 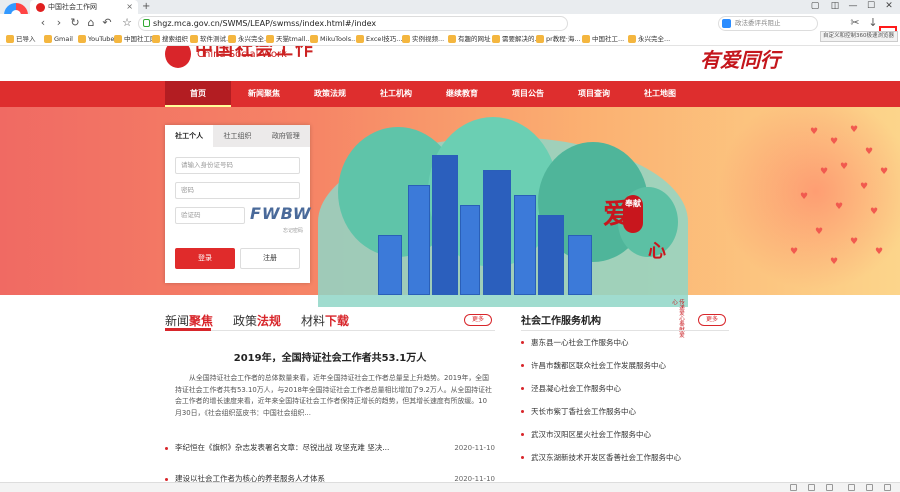 What do you see at coordinates (43, 23) in the screenshot?
I see `back-button: ‹` at bounding box center [43, 23].